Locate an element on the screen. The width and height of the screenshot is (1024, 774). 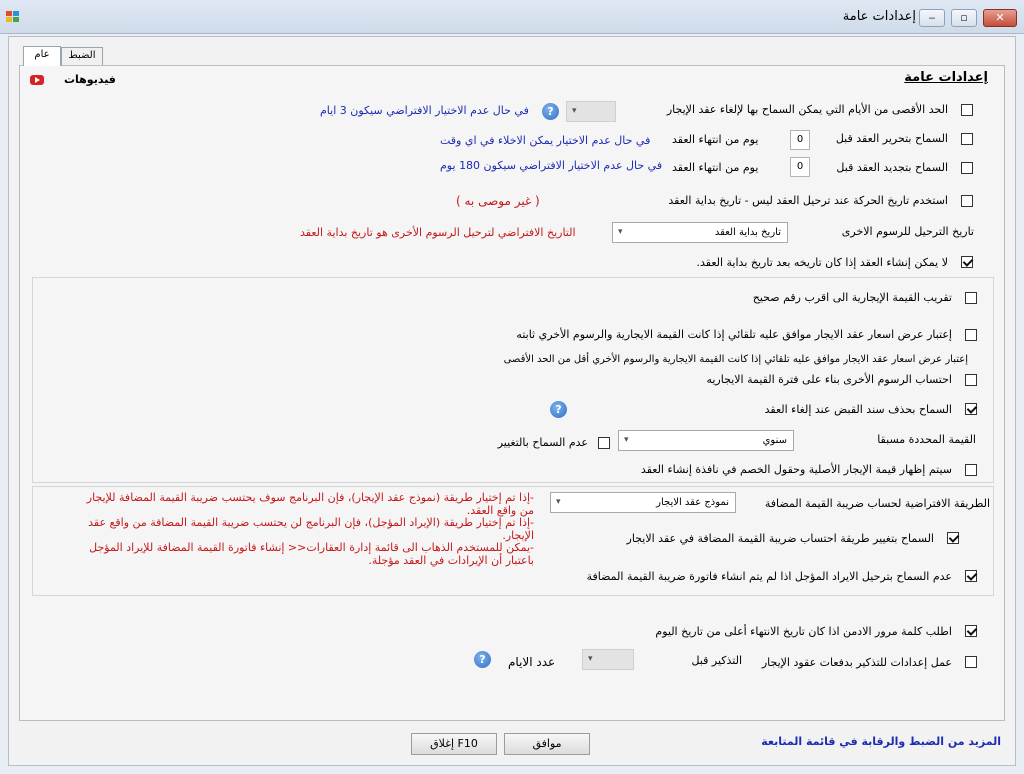
youtube-icon is located at coordinates (37, 80).